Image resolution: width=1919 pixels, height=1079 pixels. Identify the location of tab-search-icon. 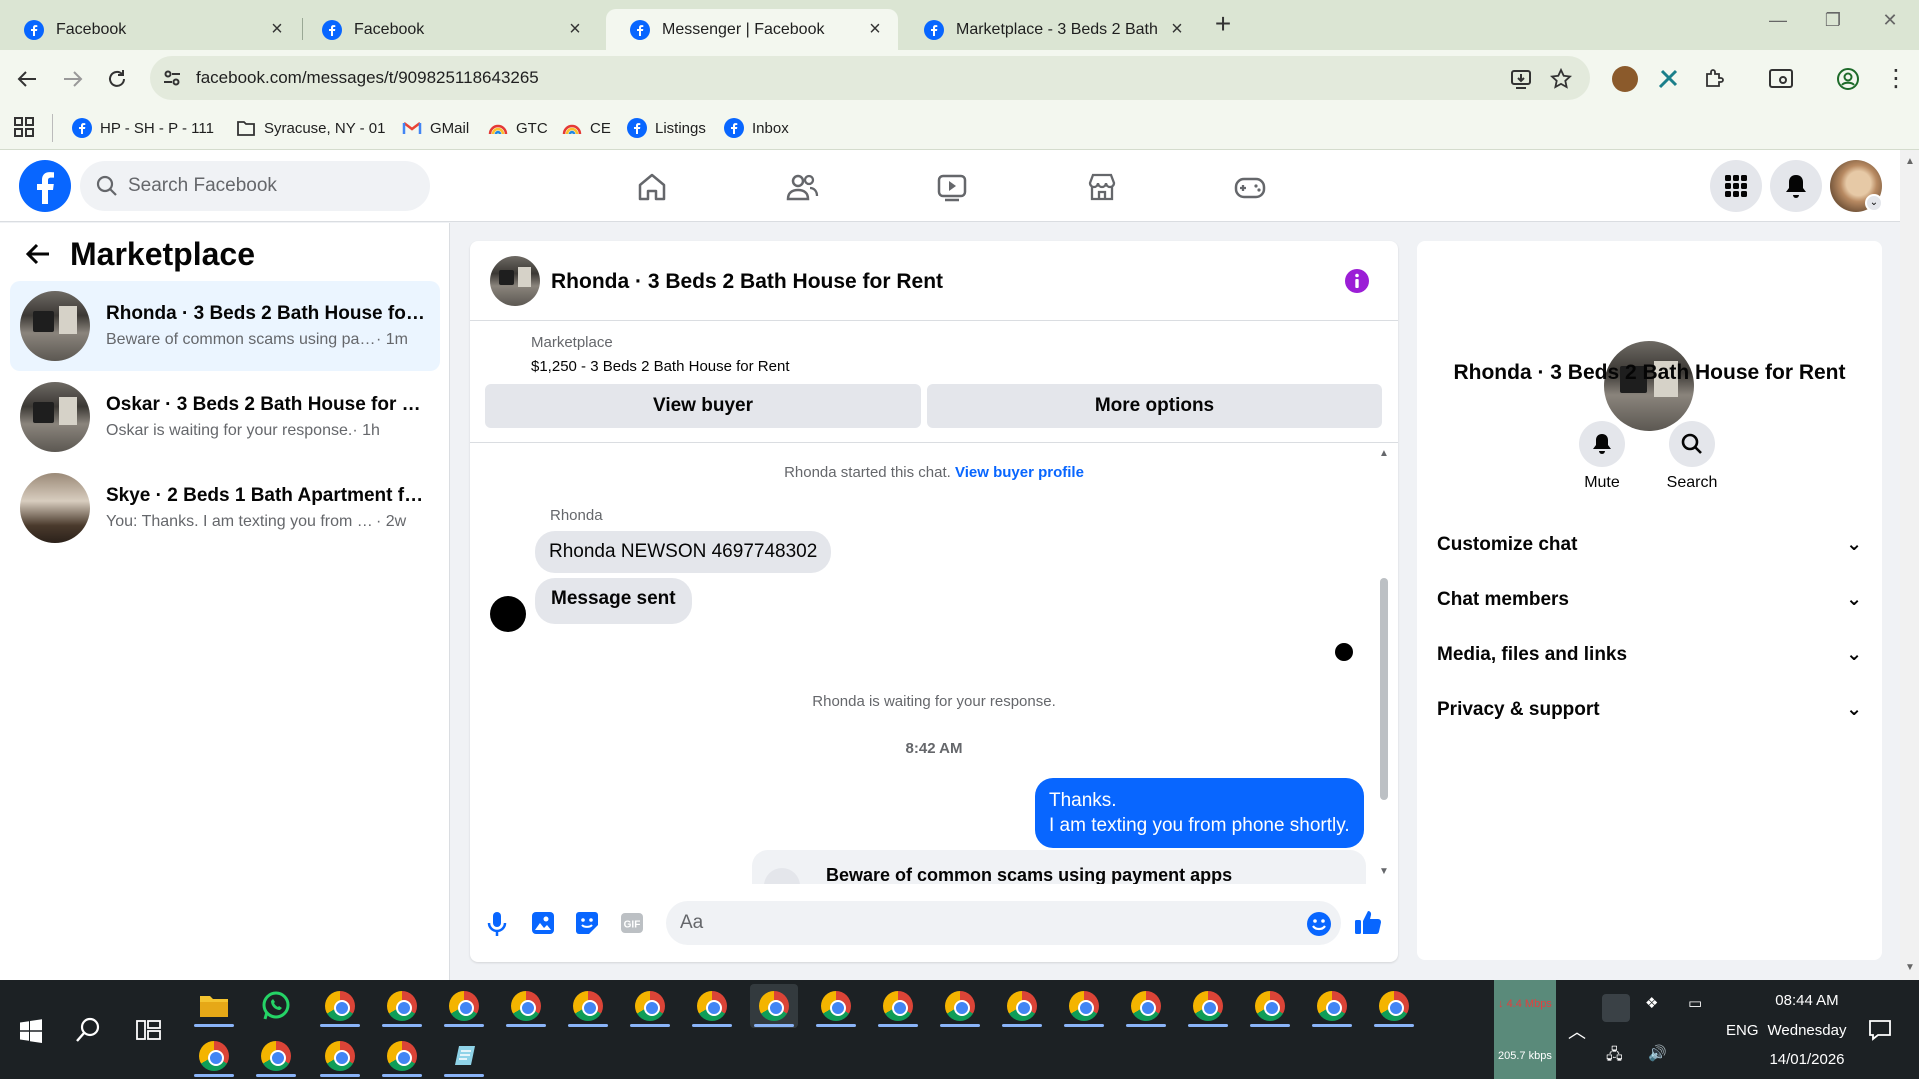
(1781, 79).